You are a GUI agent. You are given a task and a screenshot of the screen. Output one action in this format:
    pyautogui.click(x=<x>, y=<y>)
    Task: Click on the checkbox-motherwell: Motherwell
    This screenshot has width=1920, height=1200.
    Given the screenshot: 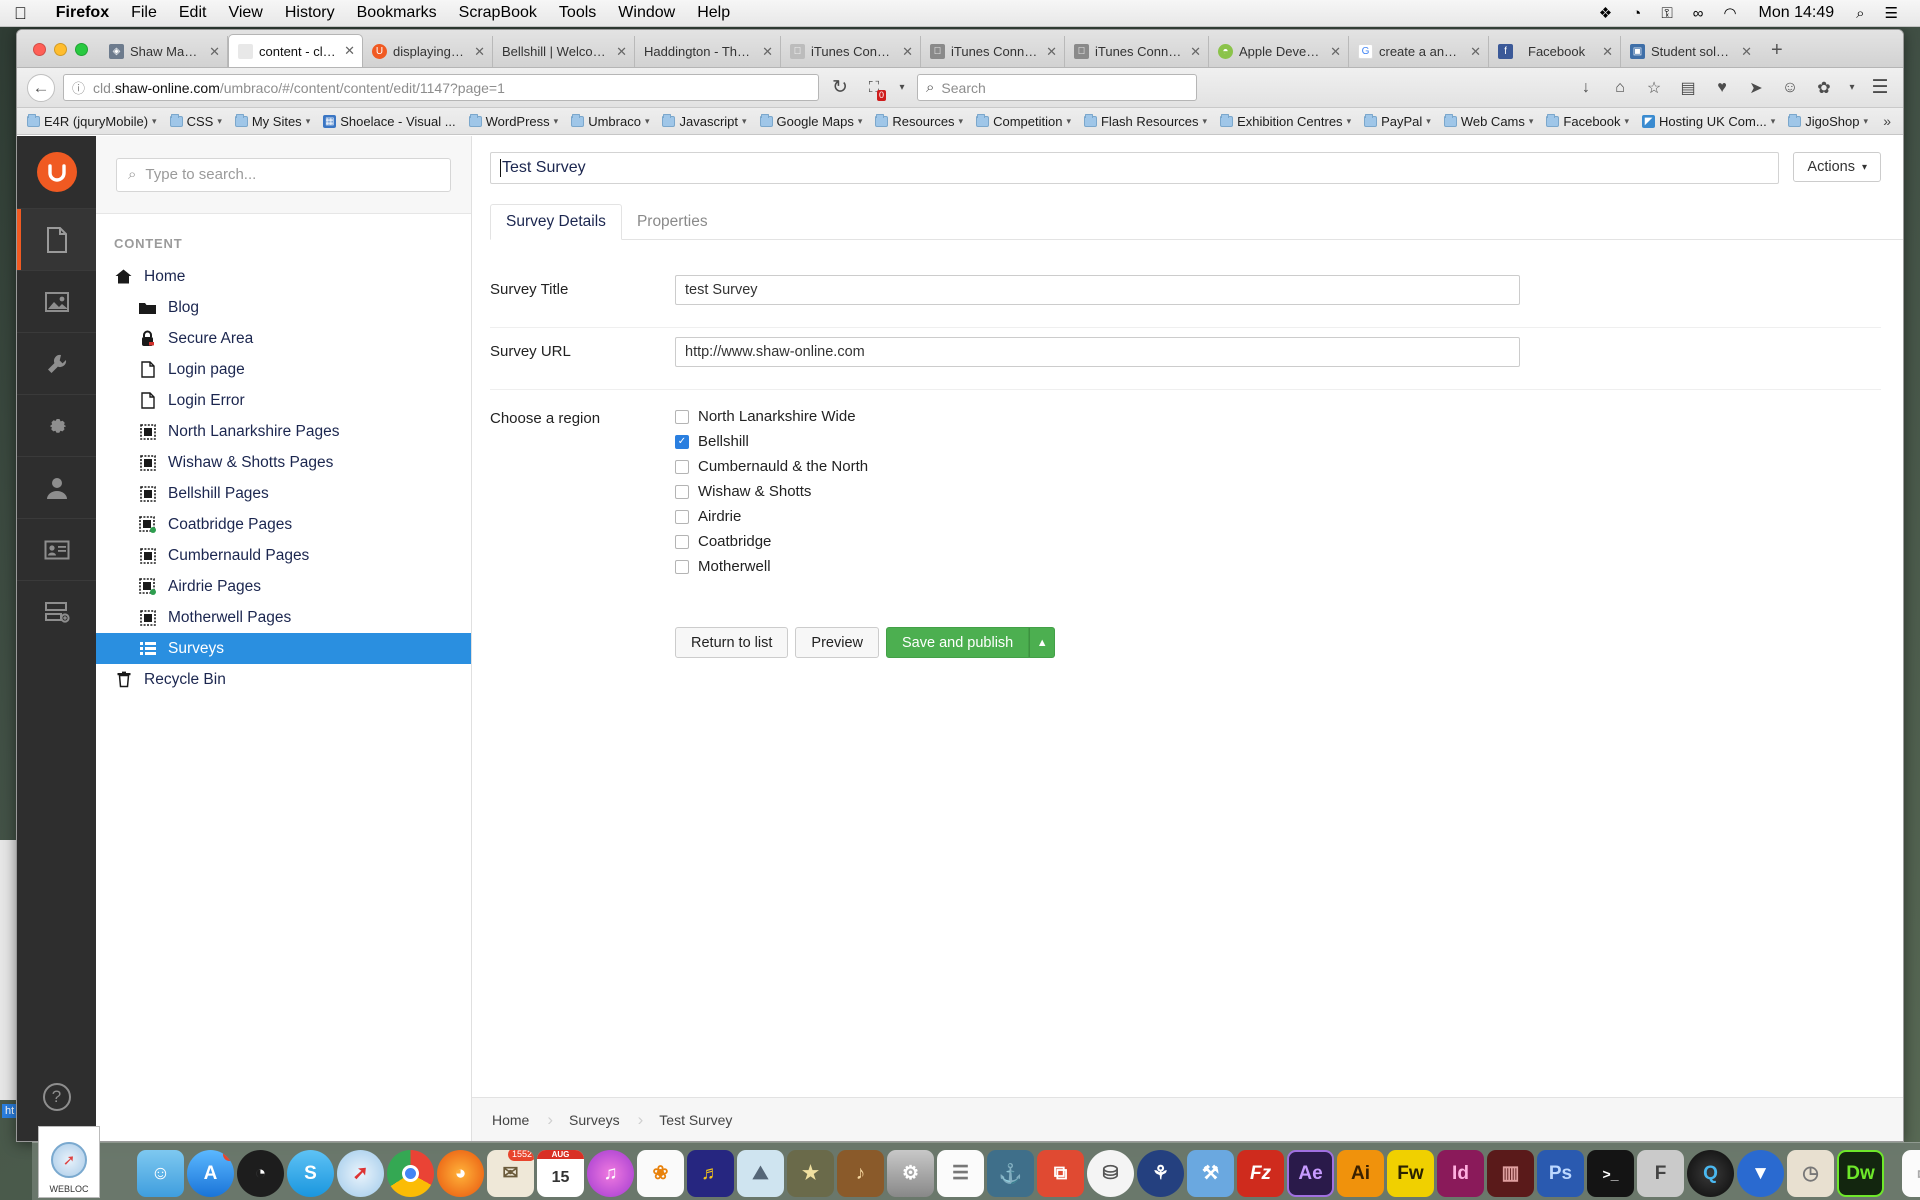 What is the action you would take?
    pyautogui.click(x=771, y=566)
    